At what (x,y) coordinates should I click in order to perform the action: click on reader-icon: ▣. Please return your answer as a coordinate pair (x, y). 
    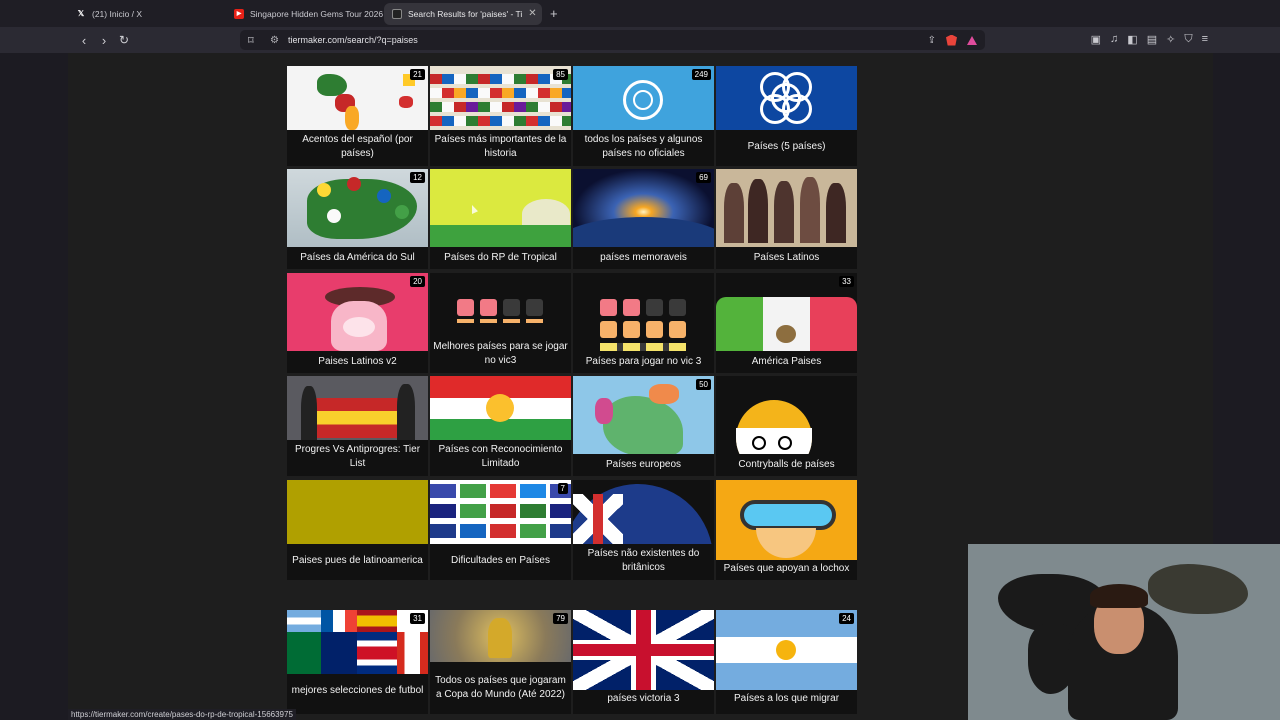
    Looking at the image, I should click on (1096, 39).